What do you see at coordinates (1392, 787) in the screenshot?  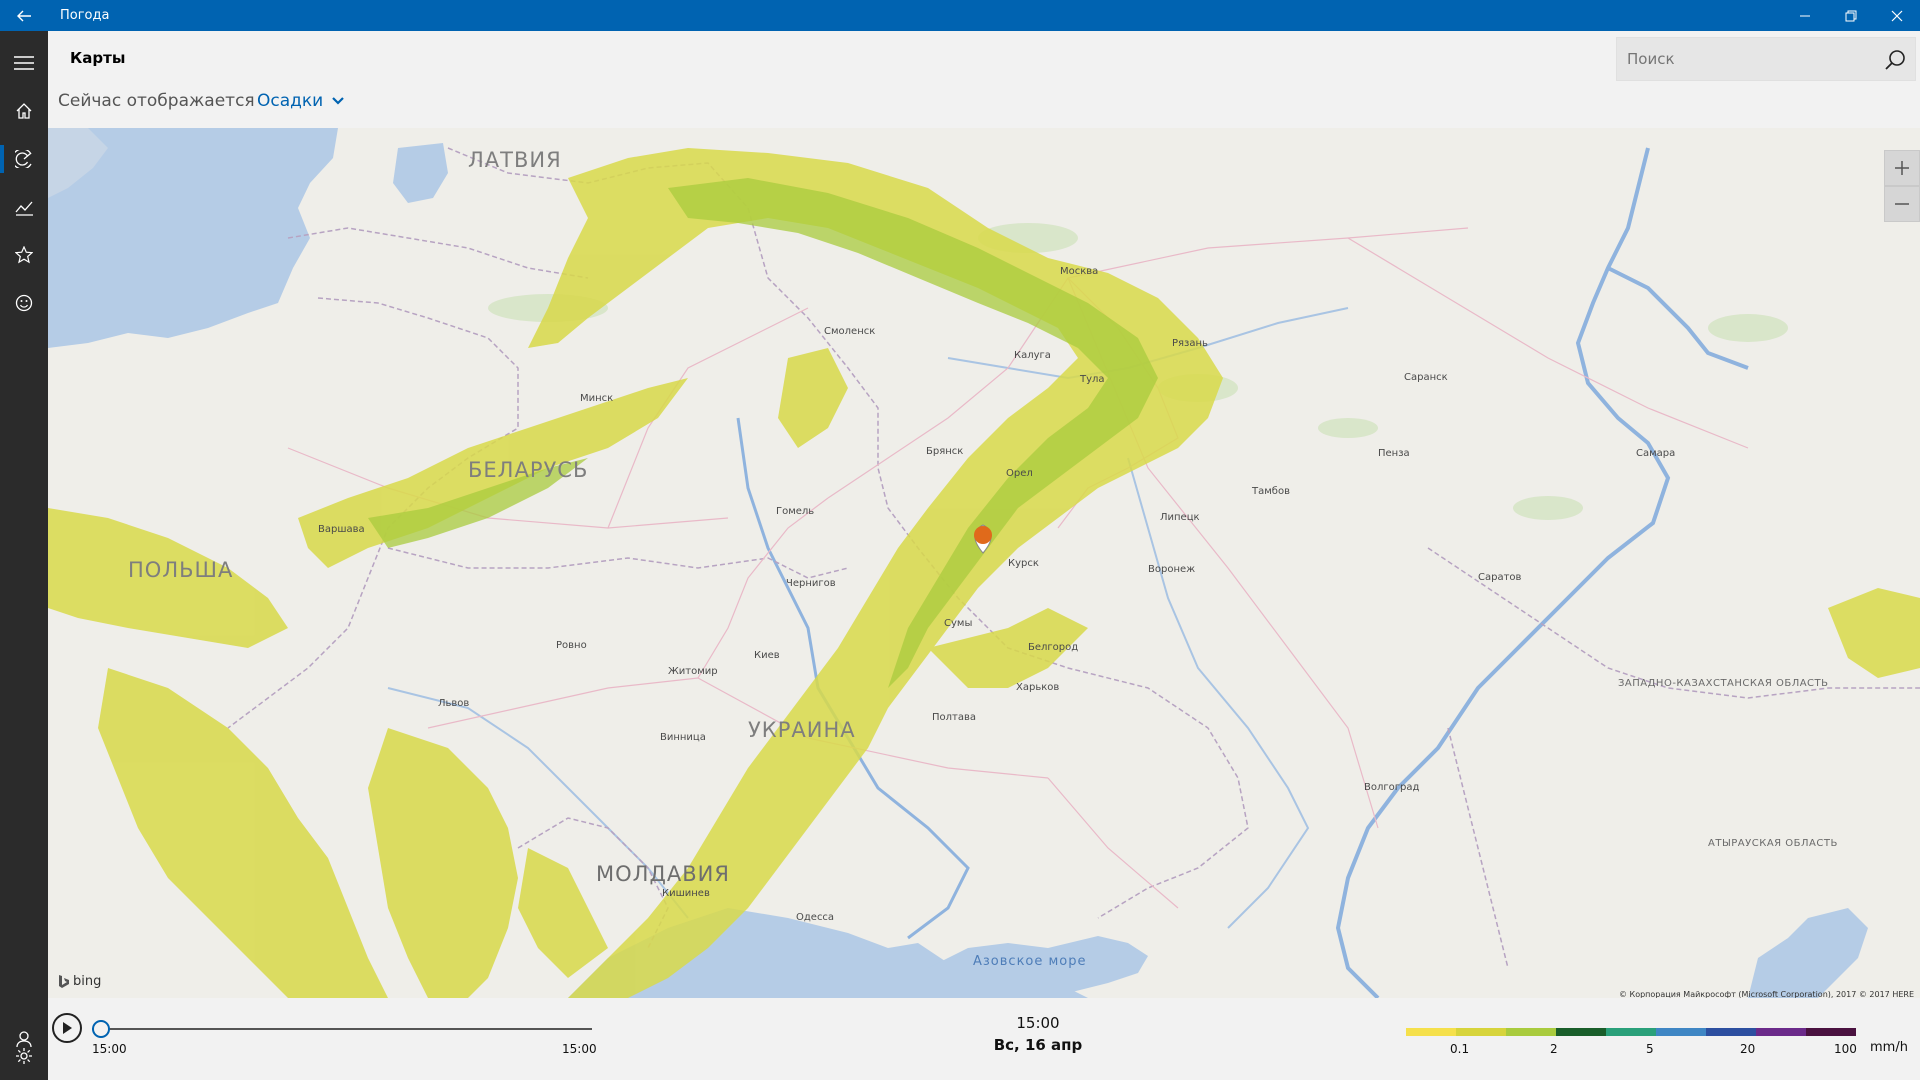 I see `city-label: Волгоград` at bounding box center [1392, 787].